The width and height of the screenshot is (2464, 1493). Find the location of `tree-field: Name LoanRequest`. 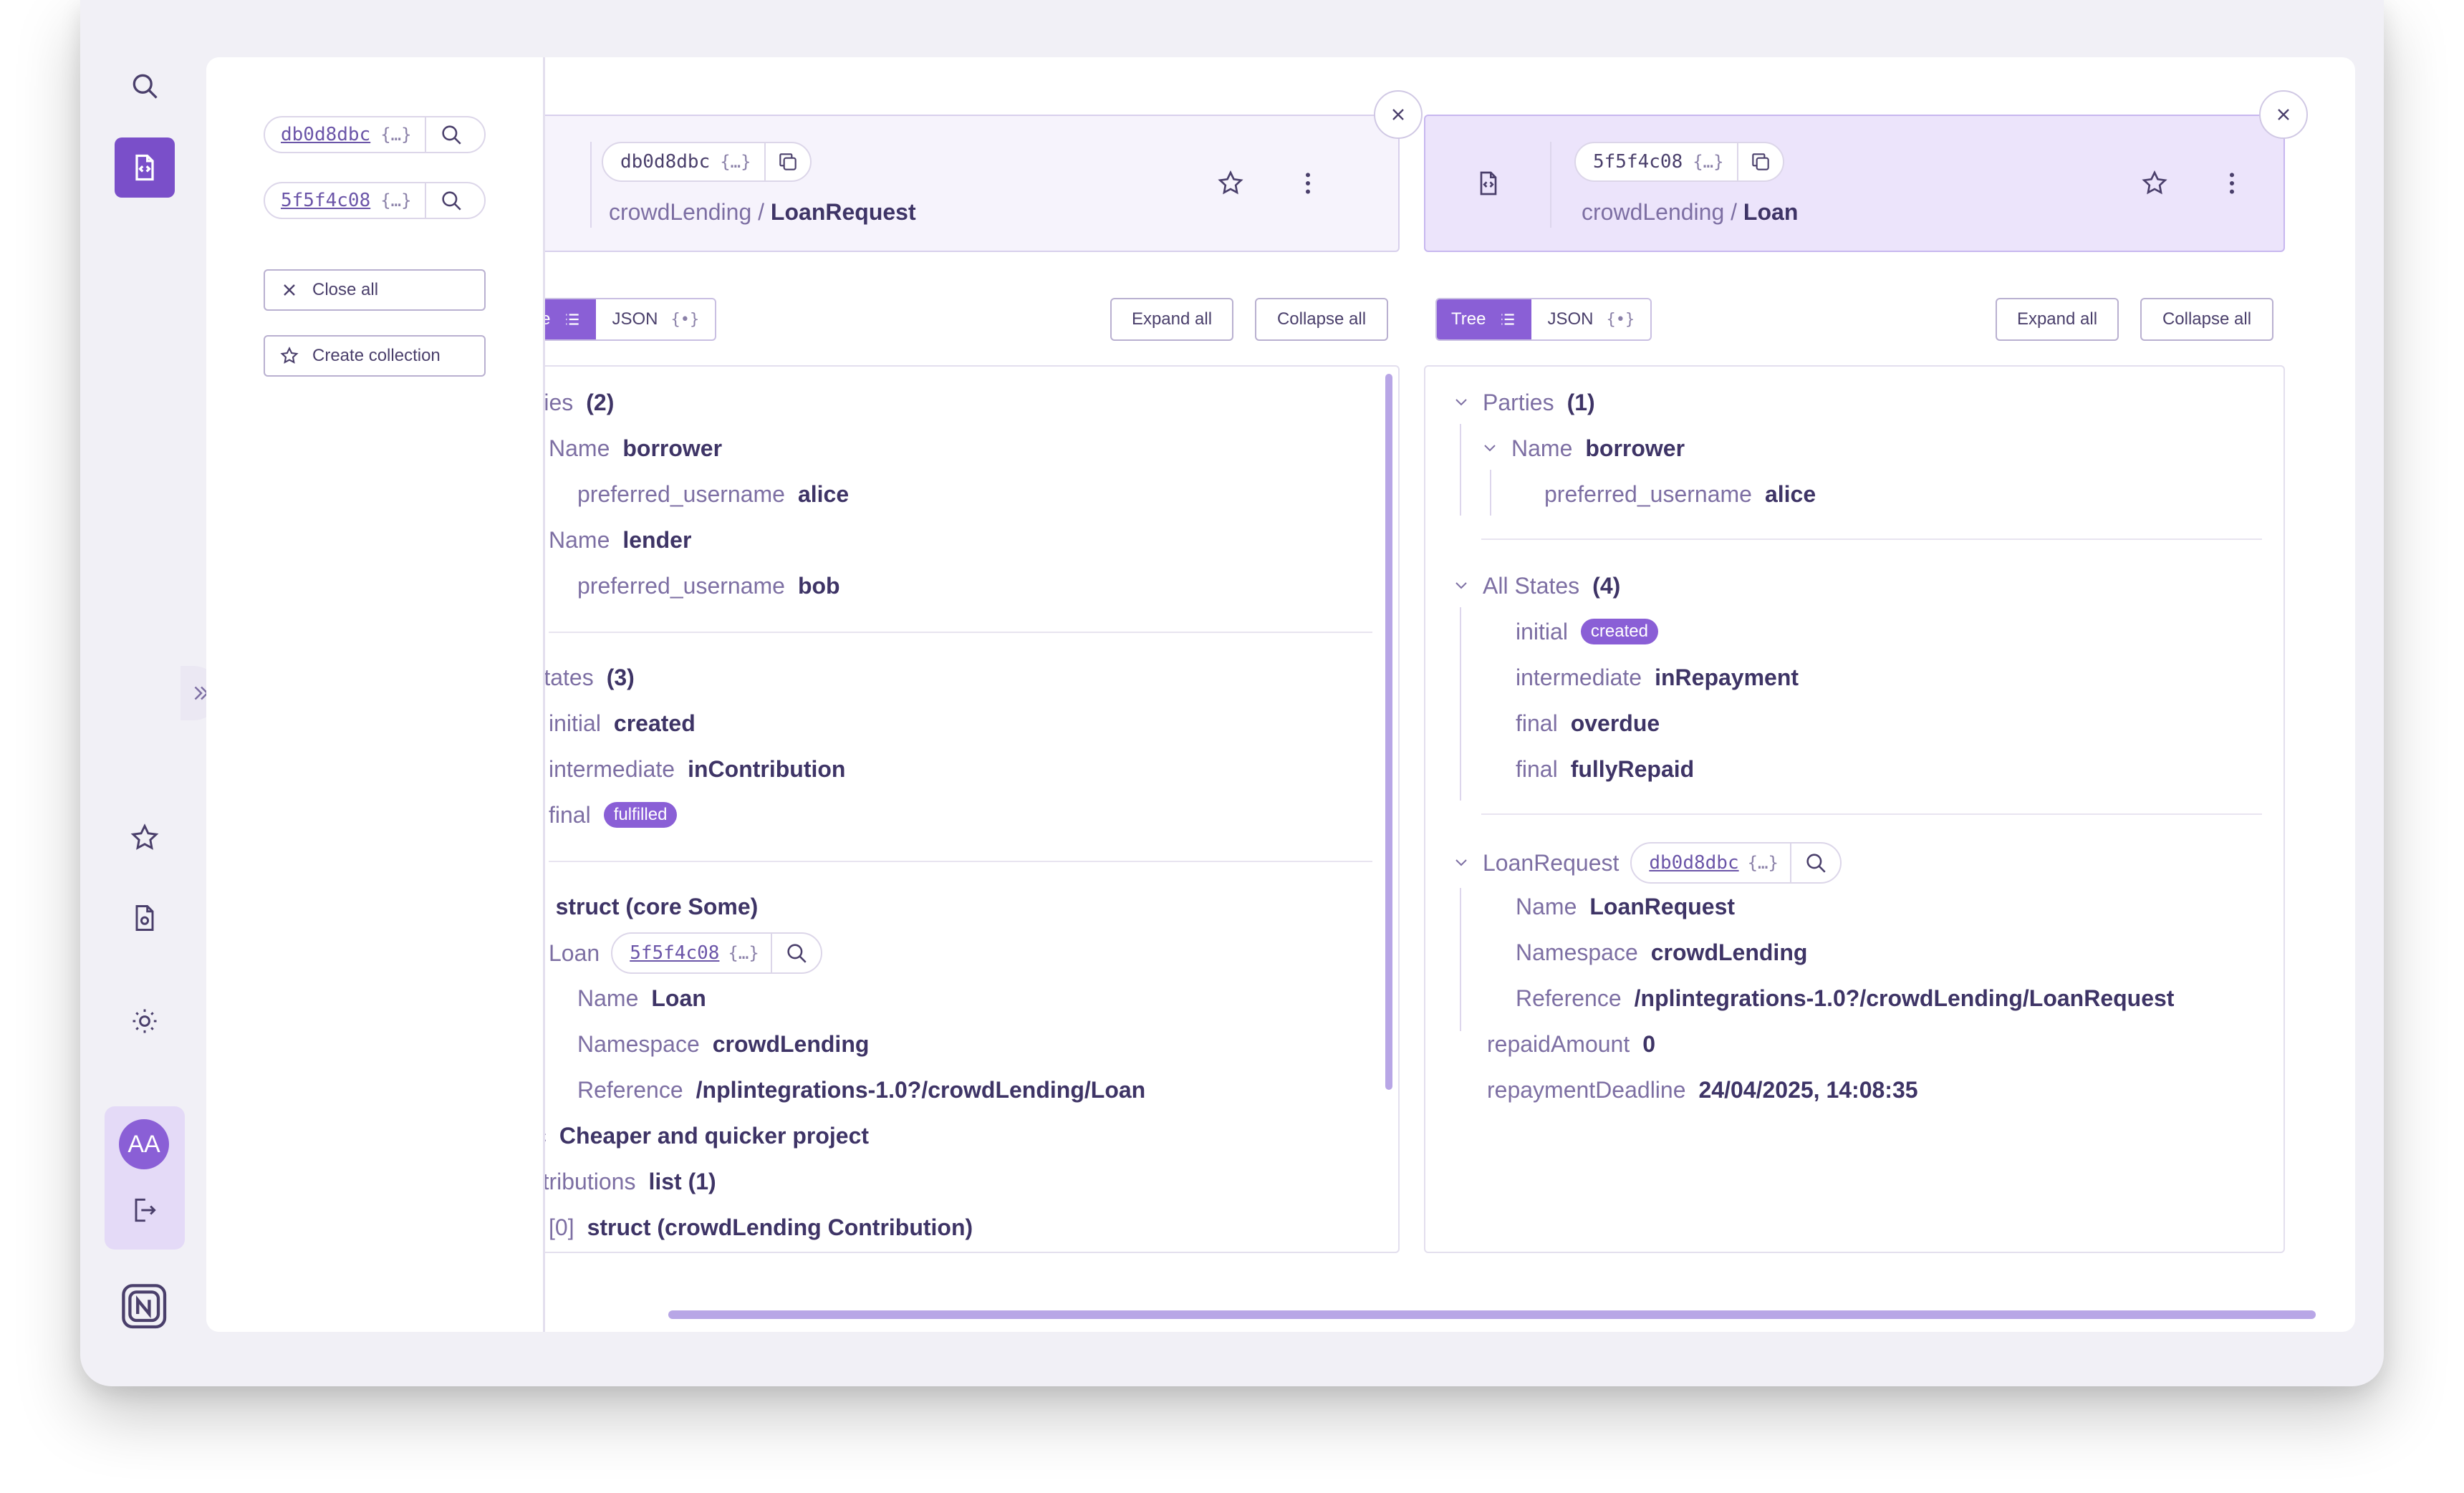

tree-field: Name LoanRequest is located at coordinates (1626, 906).